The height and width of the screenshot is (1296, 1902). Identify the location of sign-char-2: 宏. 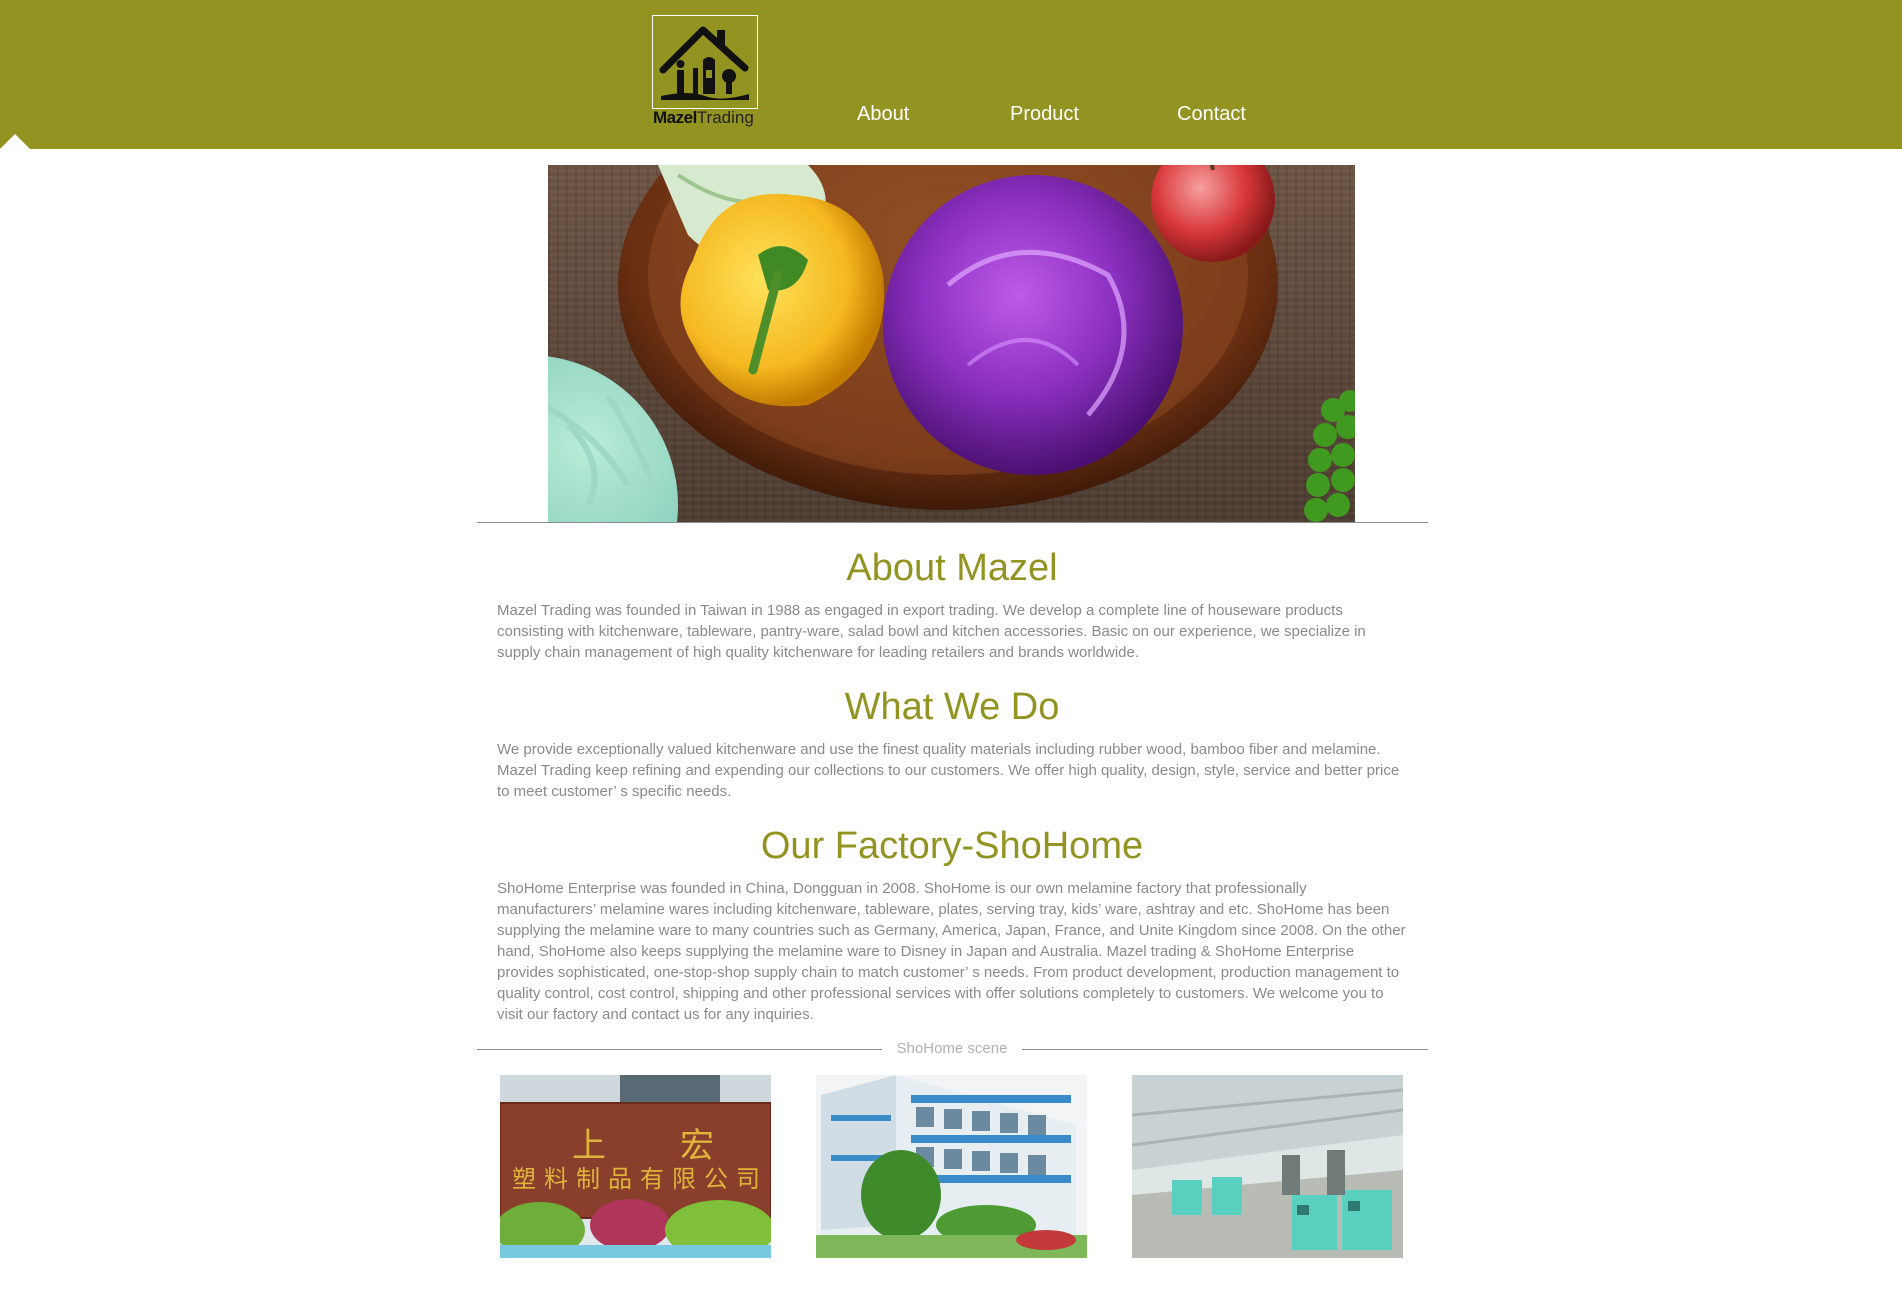
(697, 1146).